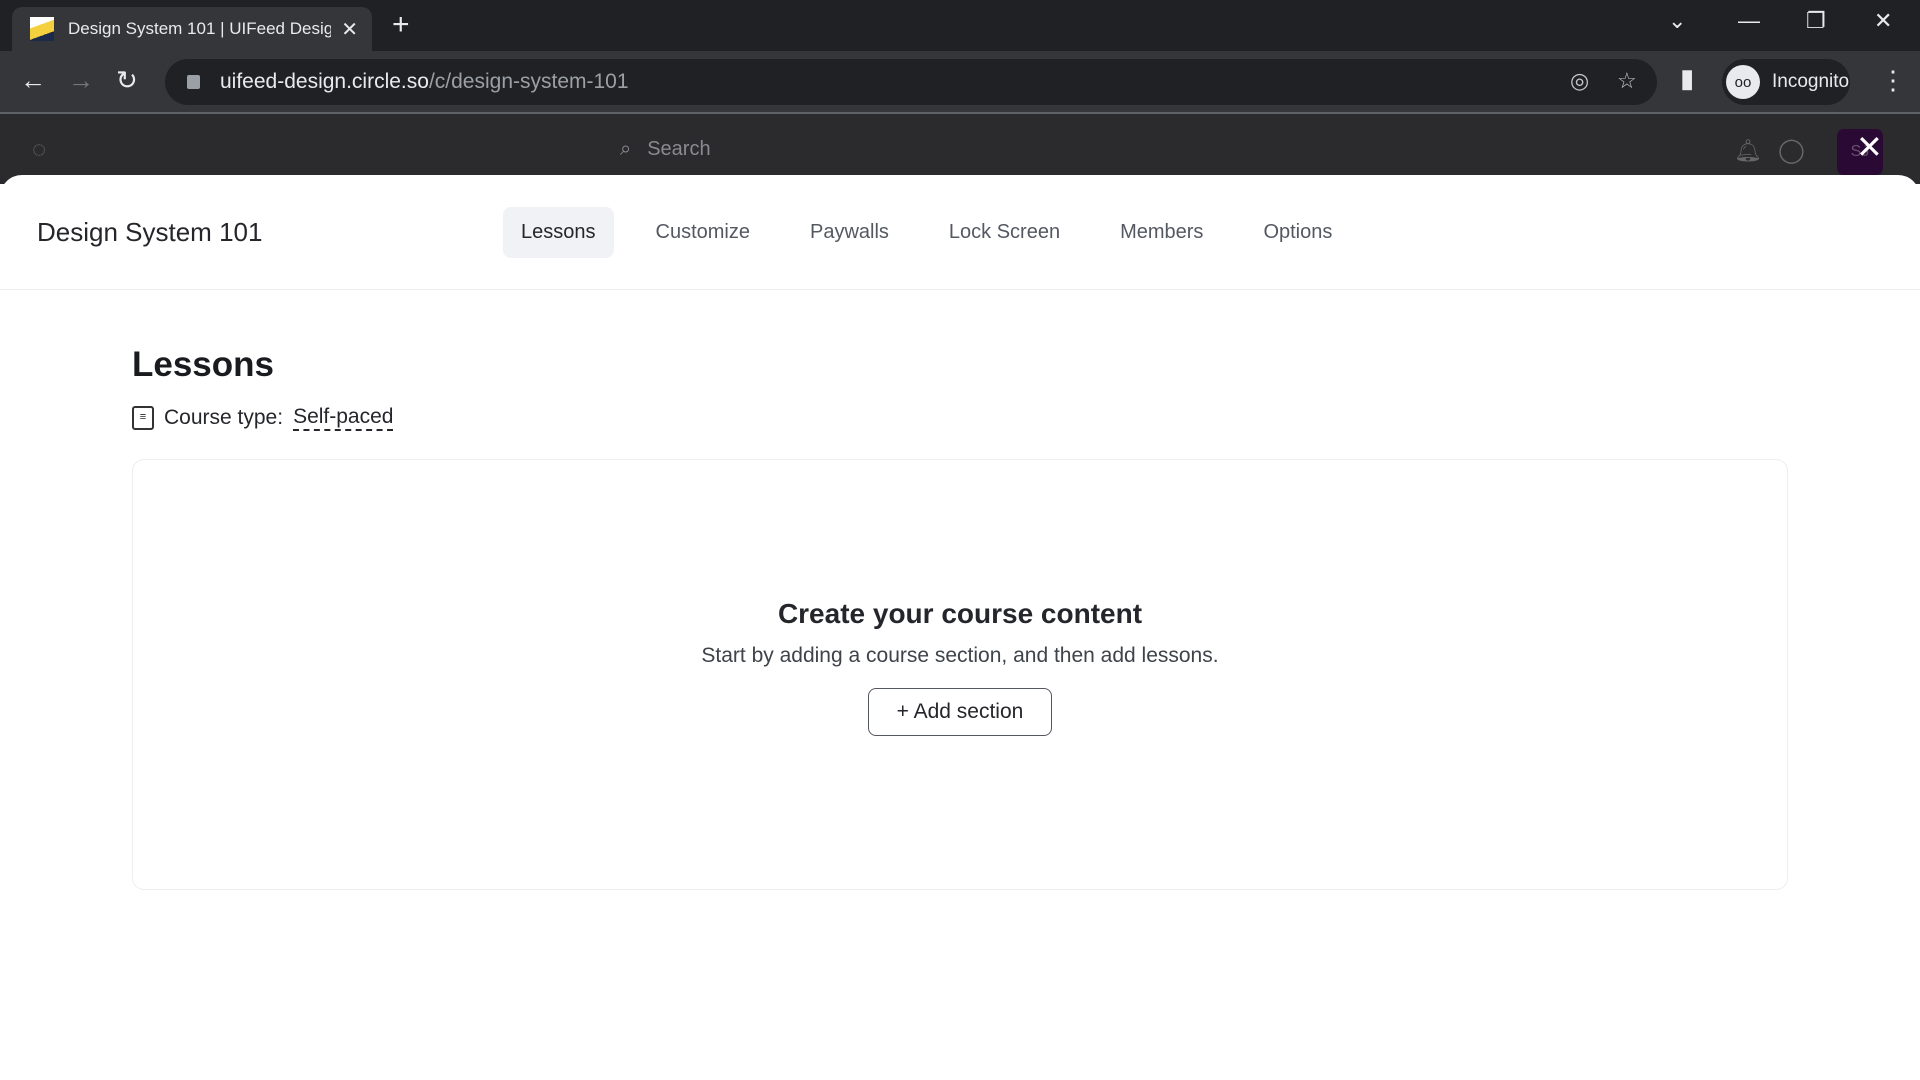 Image resolution: width=1920 pixels, height=1080 pixels. What do you see at coordinates (193, 82) in the screenshot?
I see `lock-icon` at bounding box center [193, 82].